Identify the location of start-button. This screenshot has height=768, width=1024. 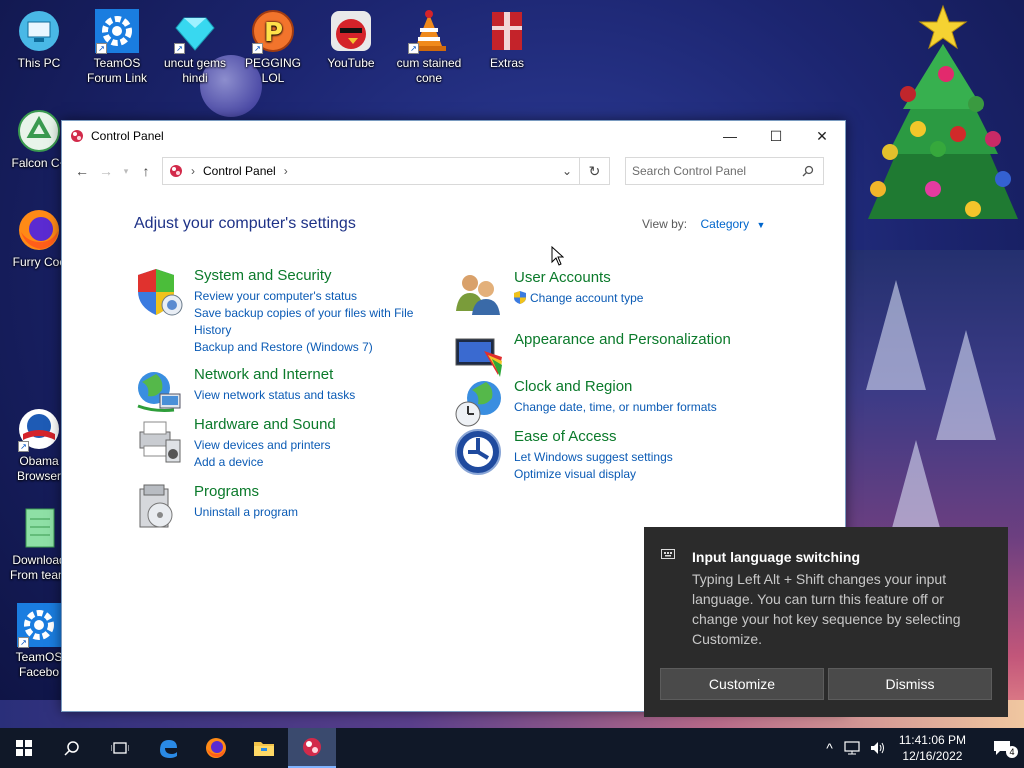
(24, 748).